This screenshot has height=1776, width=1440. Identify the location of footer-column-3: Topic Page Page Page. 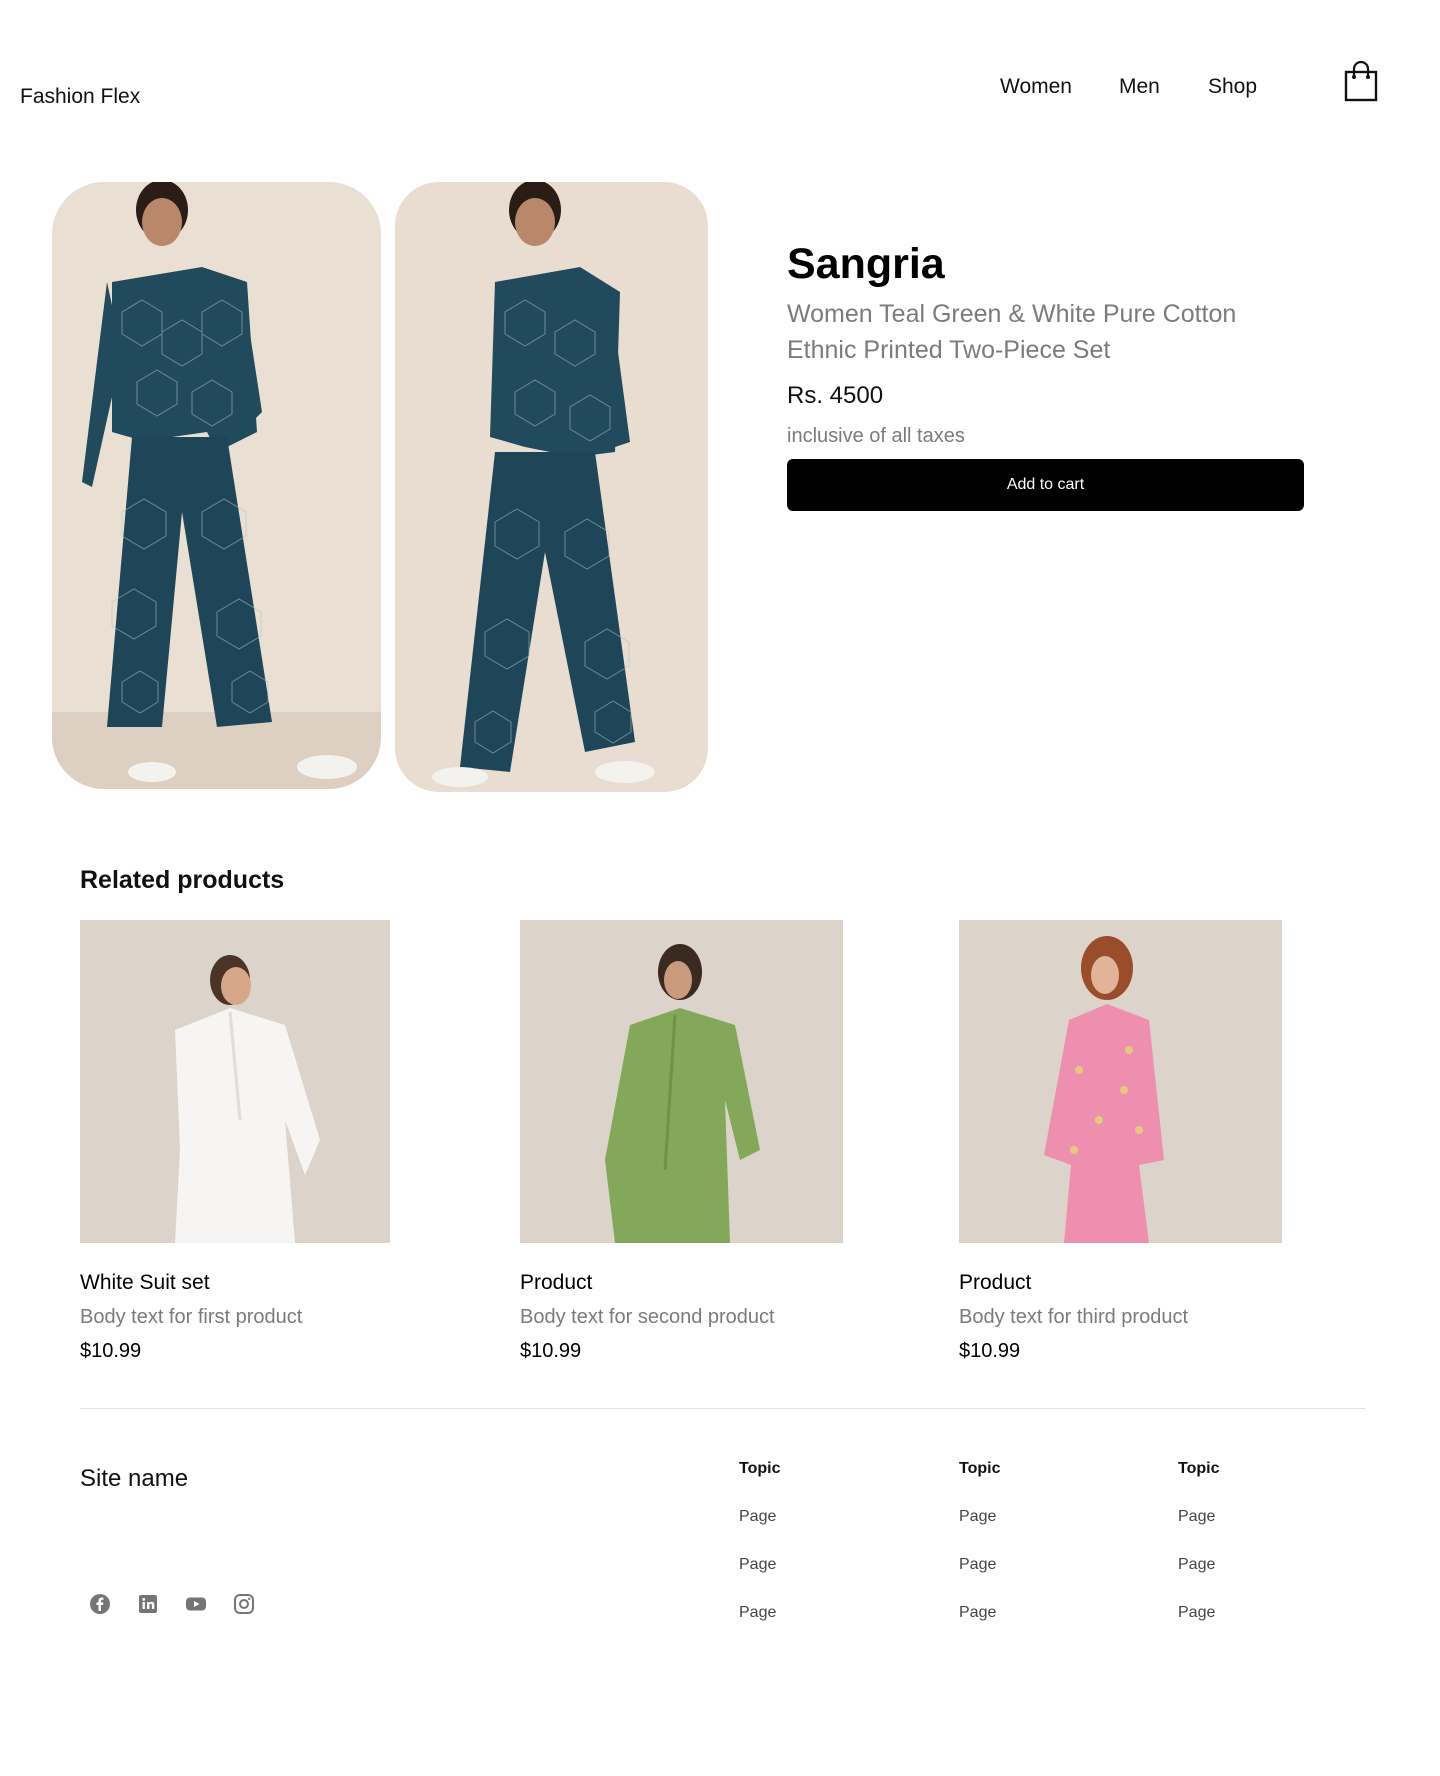
(1258, 1541).